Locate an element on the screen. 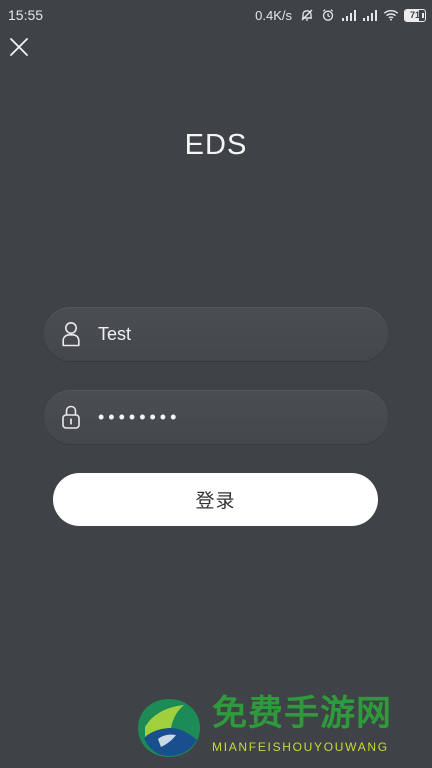 The width and height of the screenshot is (432, 768). status-time: 15:55 is located at coordinates (26, 15).